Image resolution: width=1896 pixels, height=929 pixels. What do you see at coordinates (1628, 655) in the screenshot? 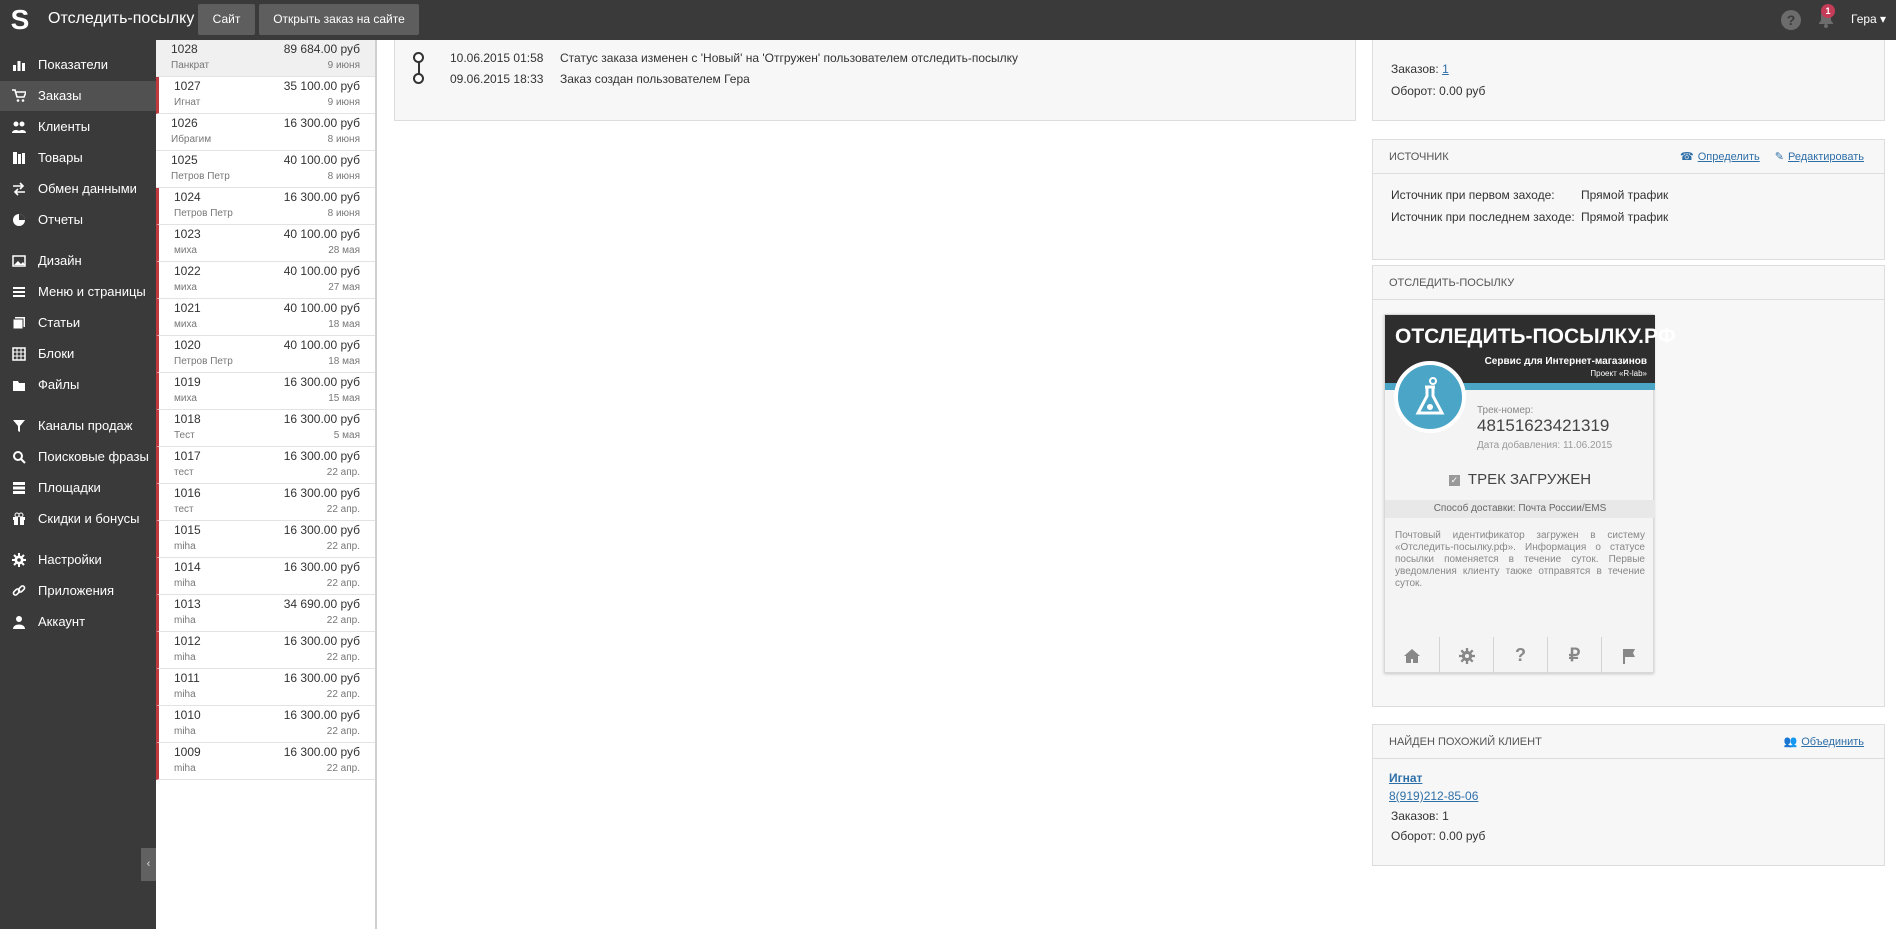
I see `flag-icon` at bounding box center [1628, 655].